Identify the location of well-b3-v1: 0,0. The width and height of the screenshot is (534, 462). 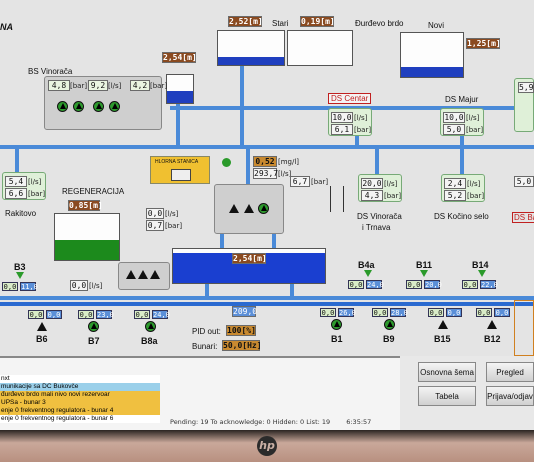
(10, 286).